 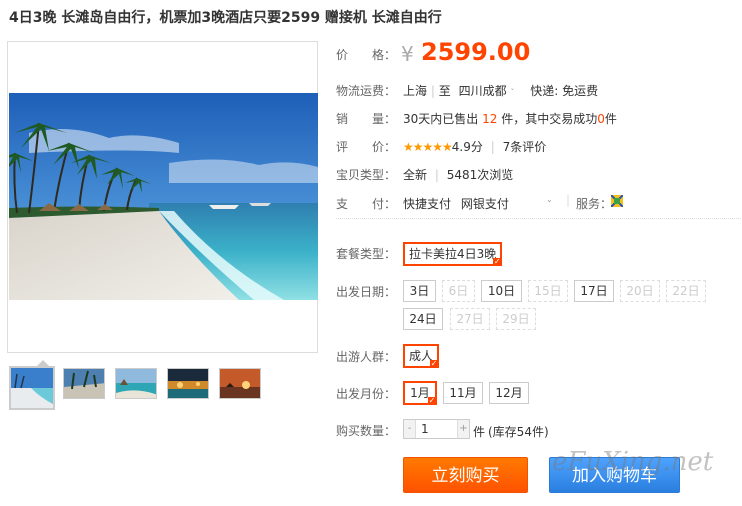 What do you see at coordinates (640, 291) in the screenshot?
I see `date-option-20: 20日` at bounding box center [640, 291].